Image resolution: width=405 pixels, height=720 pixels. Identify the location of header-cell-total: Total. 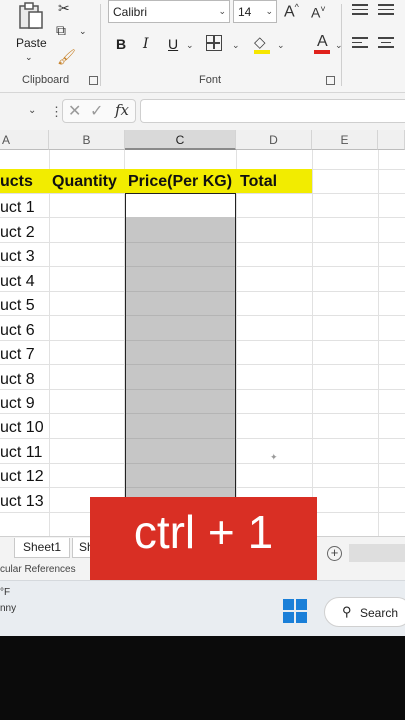
(258, 182).